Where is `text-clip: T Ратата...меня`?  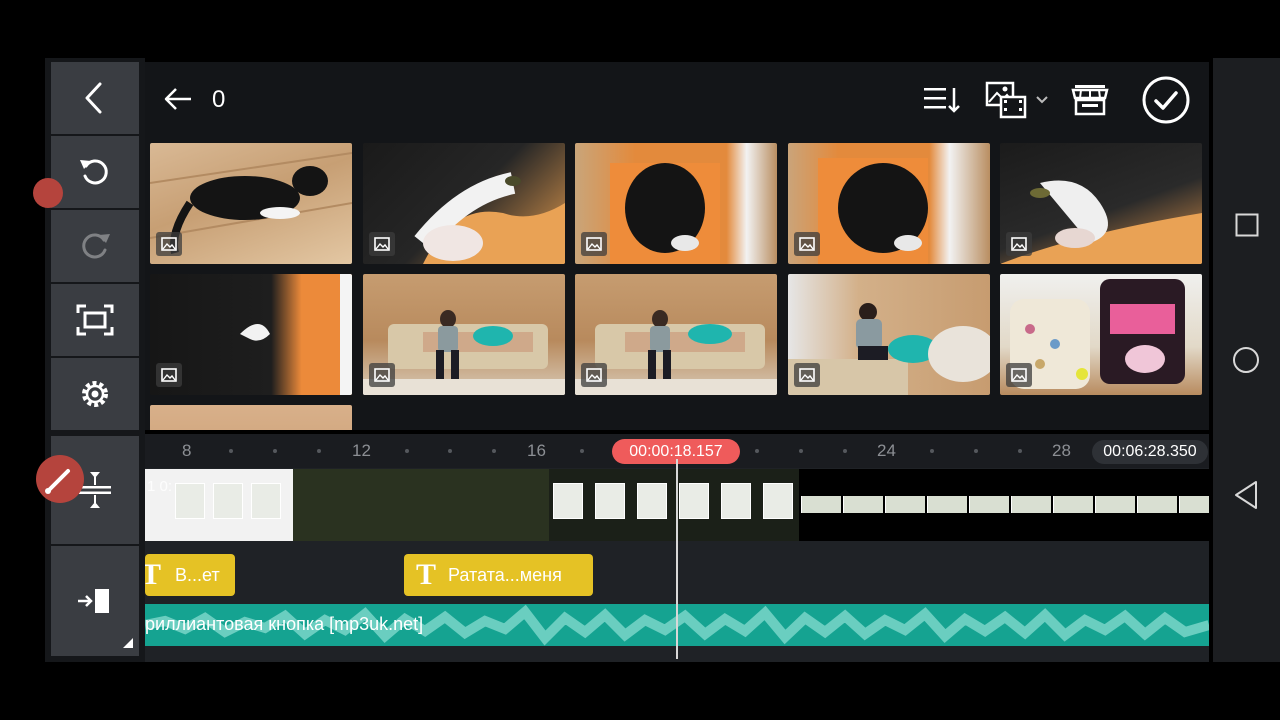 text-clip: T Ратата...меня is located at coordinates (498, 575).